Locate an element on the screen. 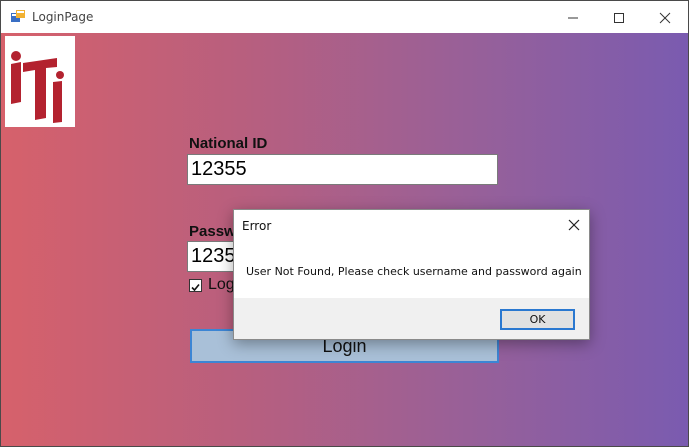  password-label: Passw is located at coordinates (212, 231).